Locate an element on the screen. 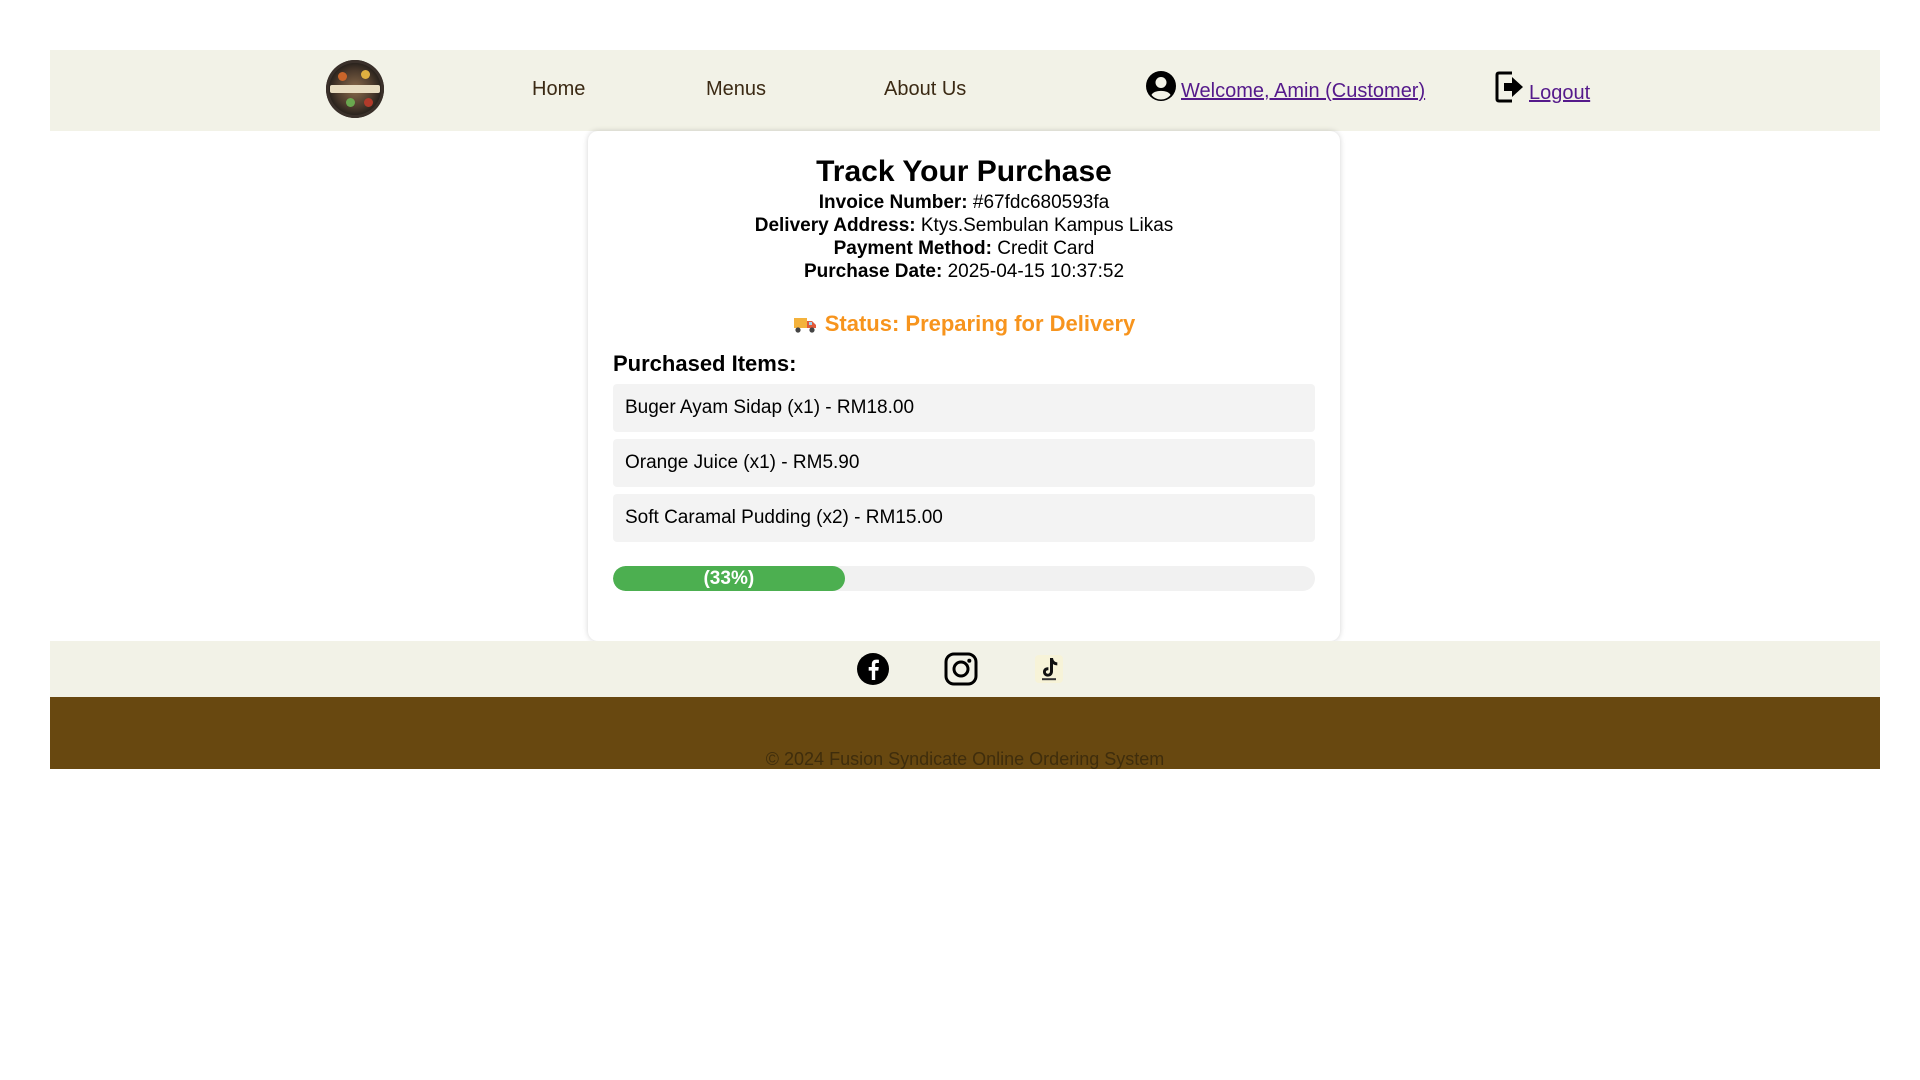 The width and height of the screenshot is (1920, 1080). invoice-label: Invoice Number: is located at coordinates (893, 202).